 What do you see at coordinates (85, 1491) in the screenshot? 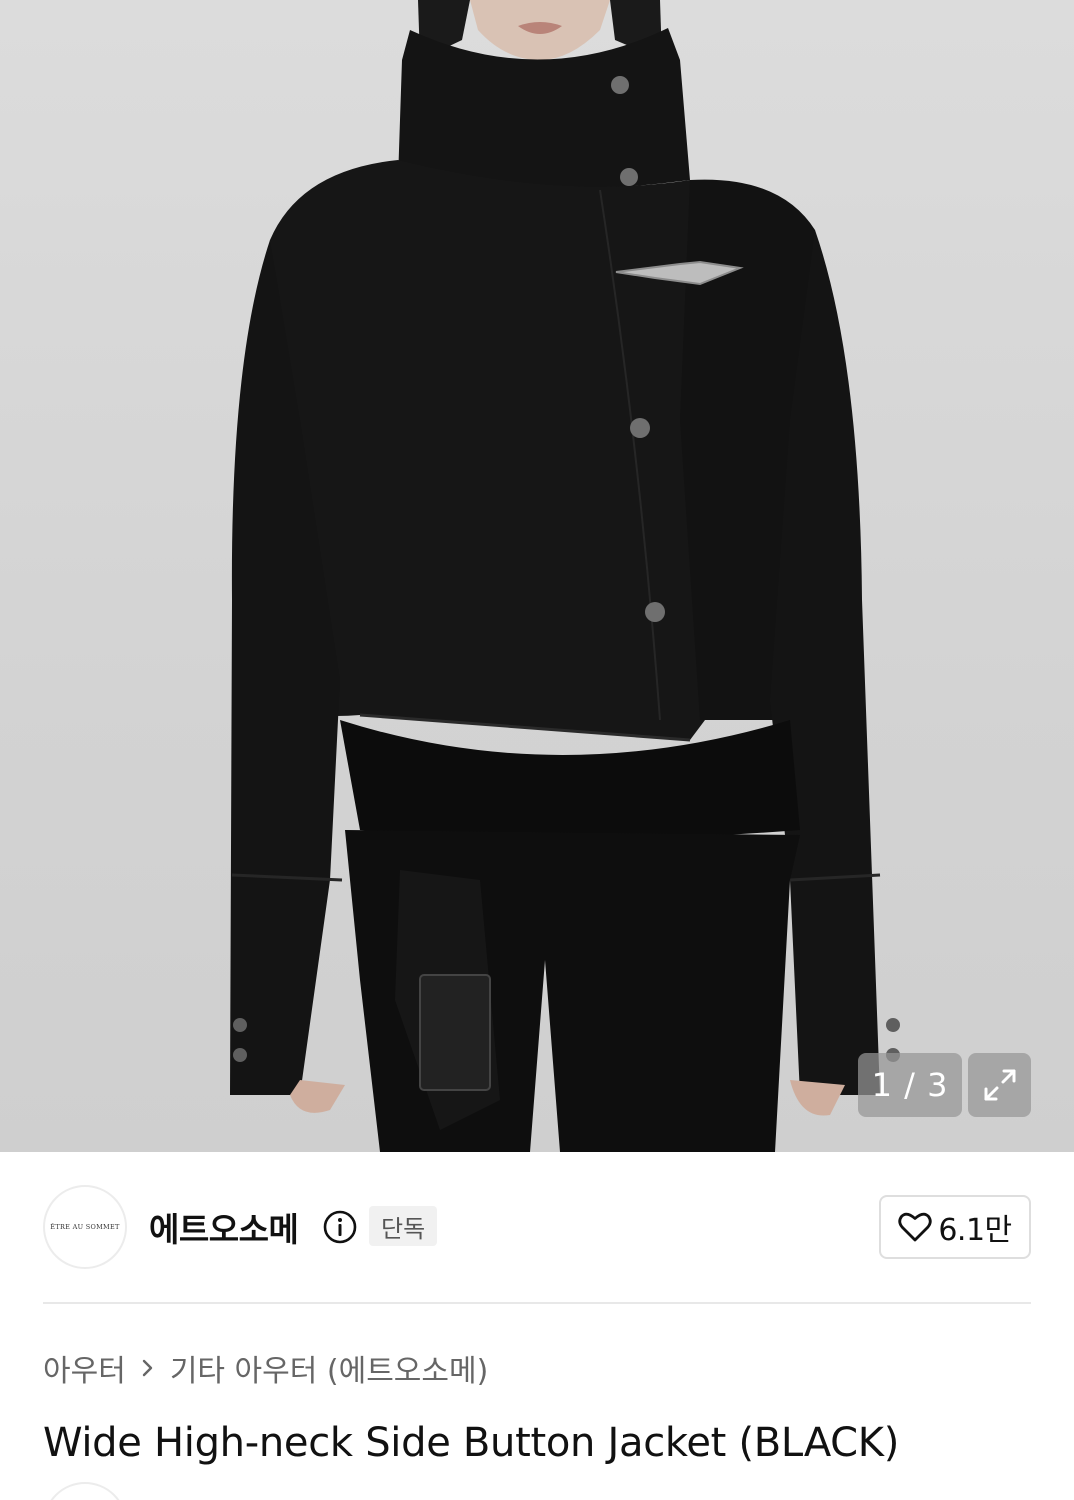
I see `avatar` at bounding box center [85, 1491].